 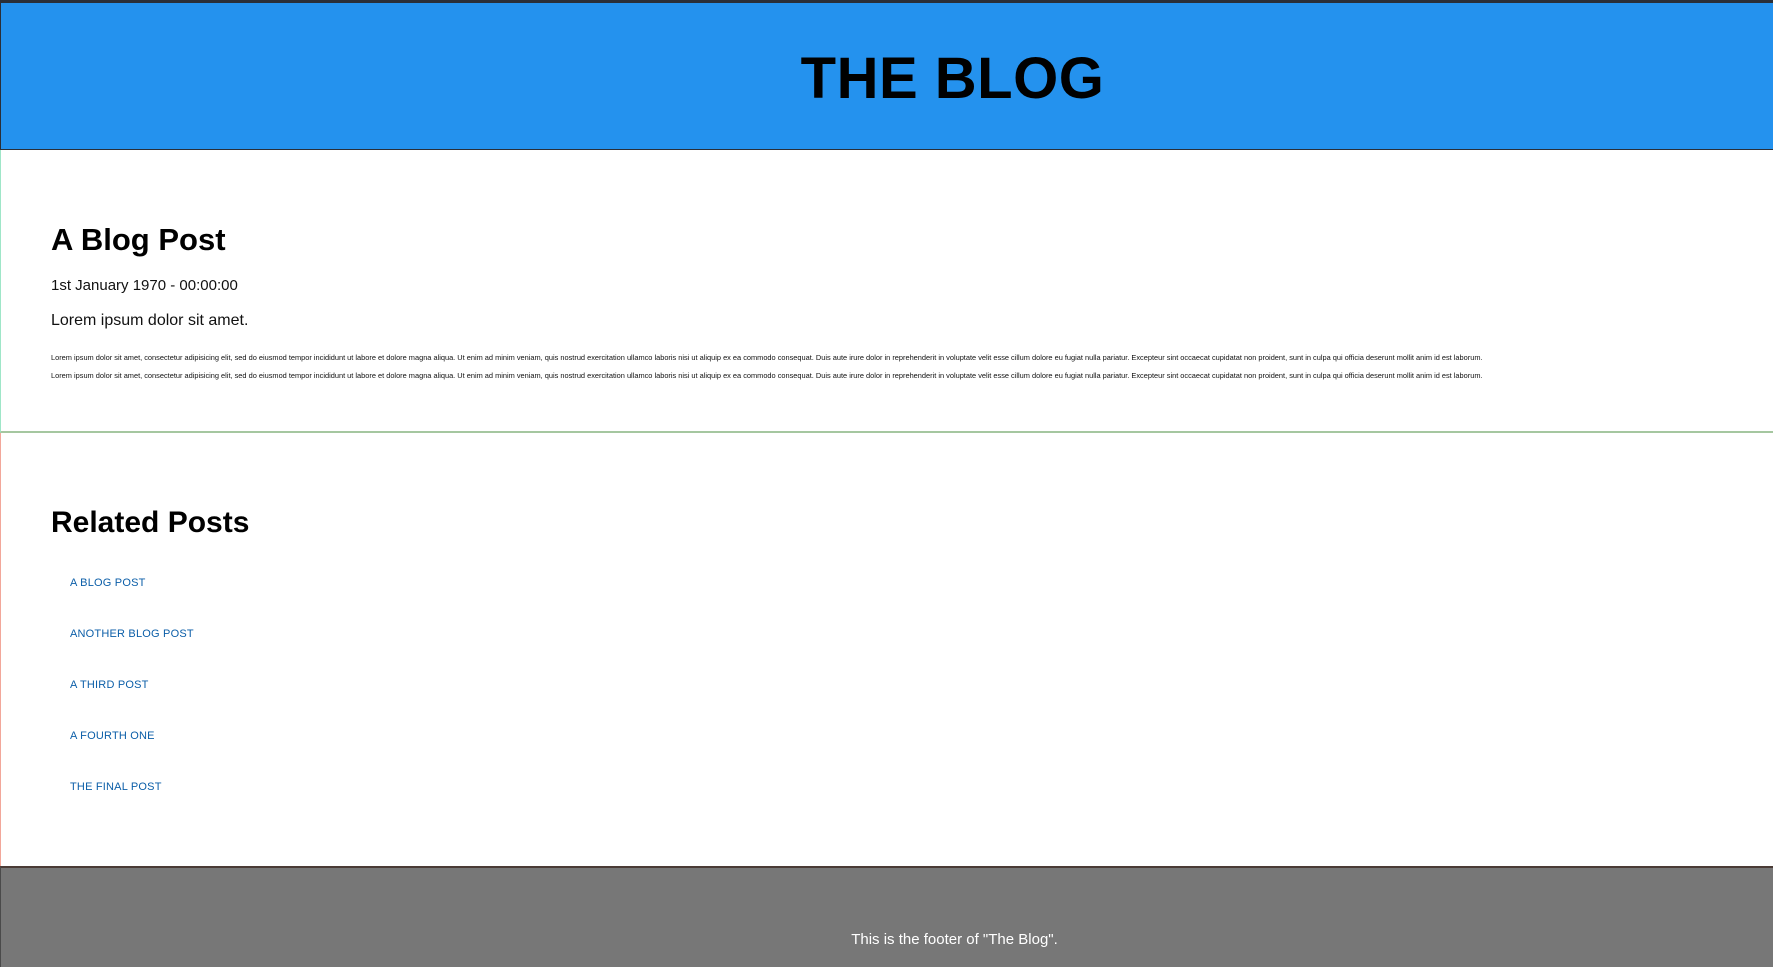 What do you see at coordinates (954, 939) in the screenshot?
I see `footer-text: This is the footer of "The Blog".` at bounding box center [954, 939].